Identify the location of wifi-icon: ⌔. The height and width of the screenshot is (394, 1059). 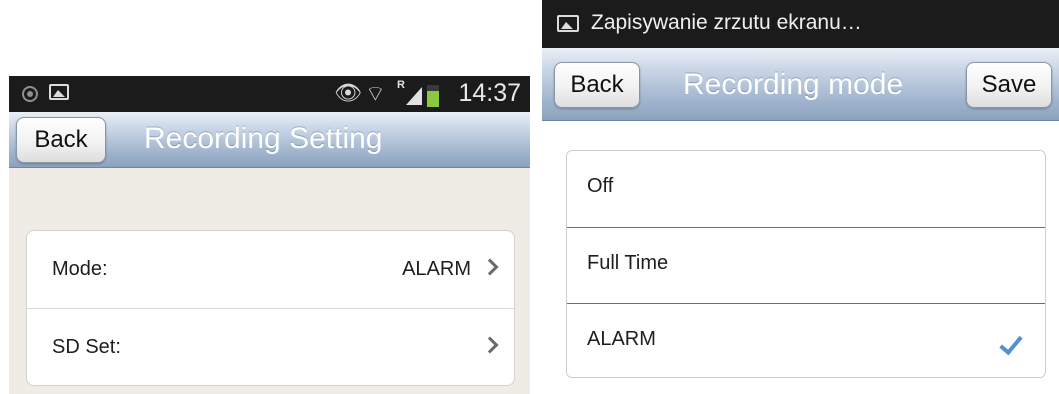
(375, 93).